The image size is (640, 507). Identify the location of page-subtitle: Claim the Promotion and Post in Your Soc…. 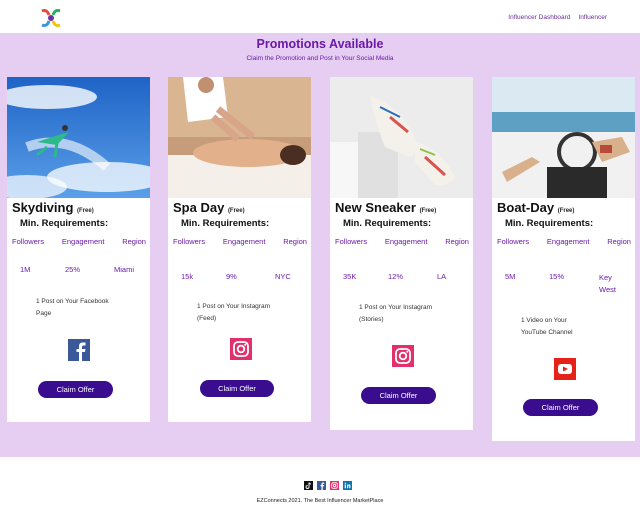
(320, 58).